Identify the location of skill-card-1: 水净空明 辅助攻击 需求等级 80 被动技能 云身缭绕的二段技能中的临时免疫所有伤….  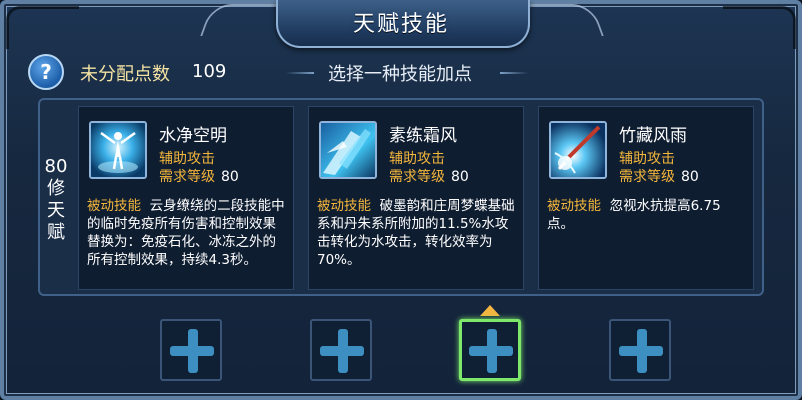
(186, 198).